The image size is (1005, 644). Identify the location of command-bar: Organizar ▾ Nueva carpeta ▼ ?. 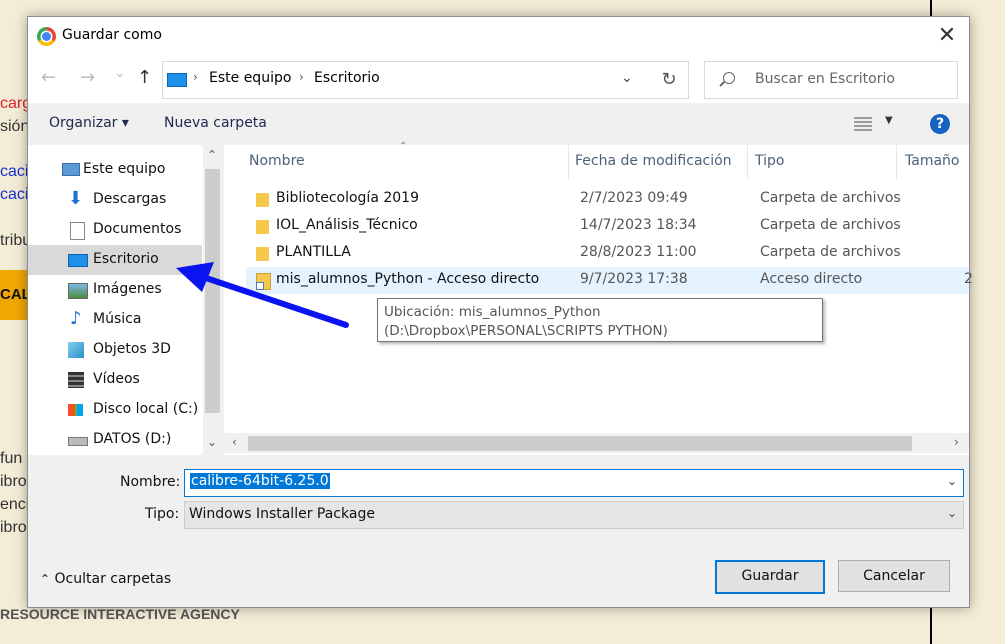
(498, 124).